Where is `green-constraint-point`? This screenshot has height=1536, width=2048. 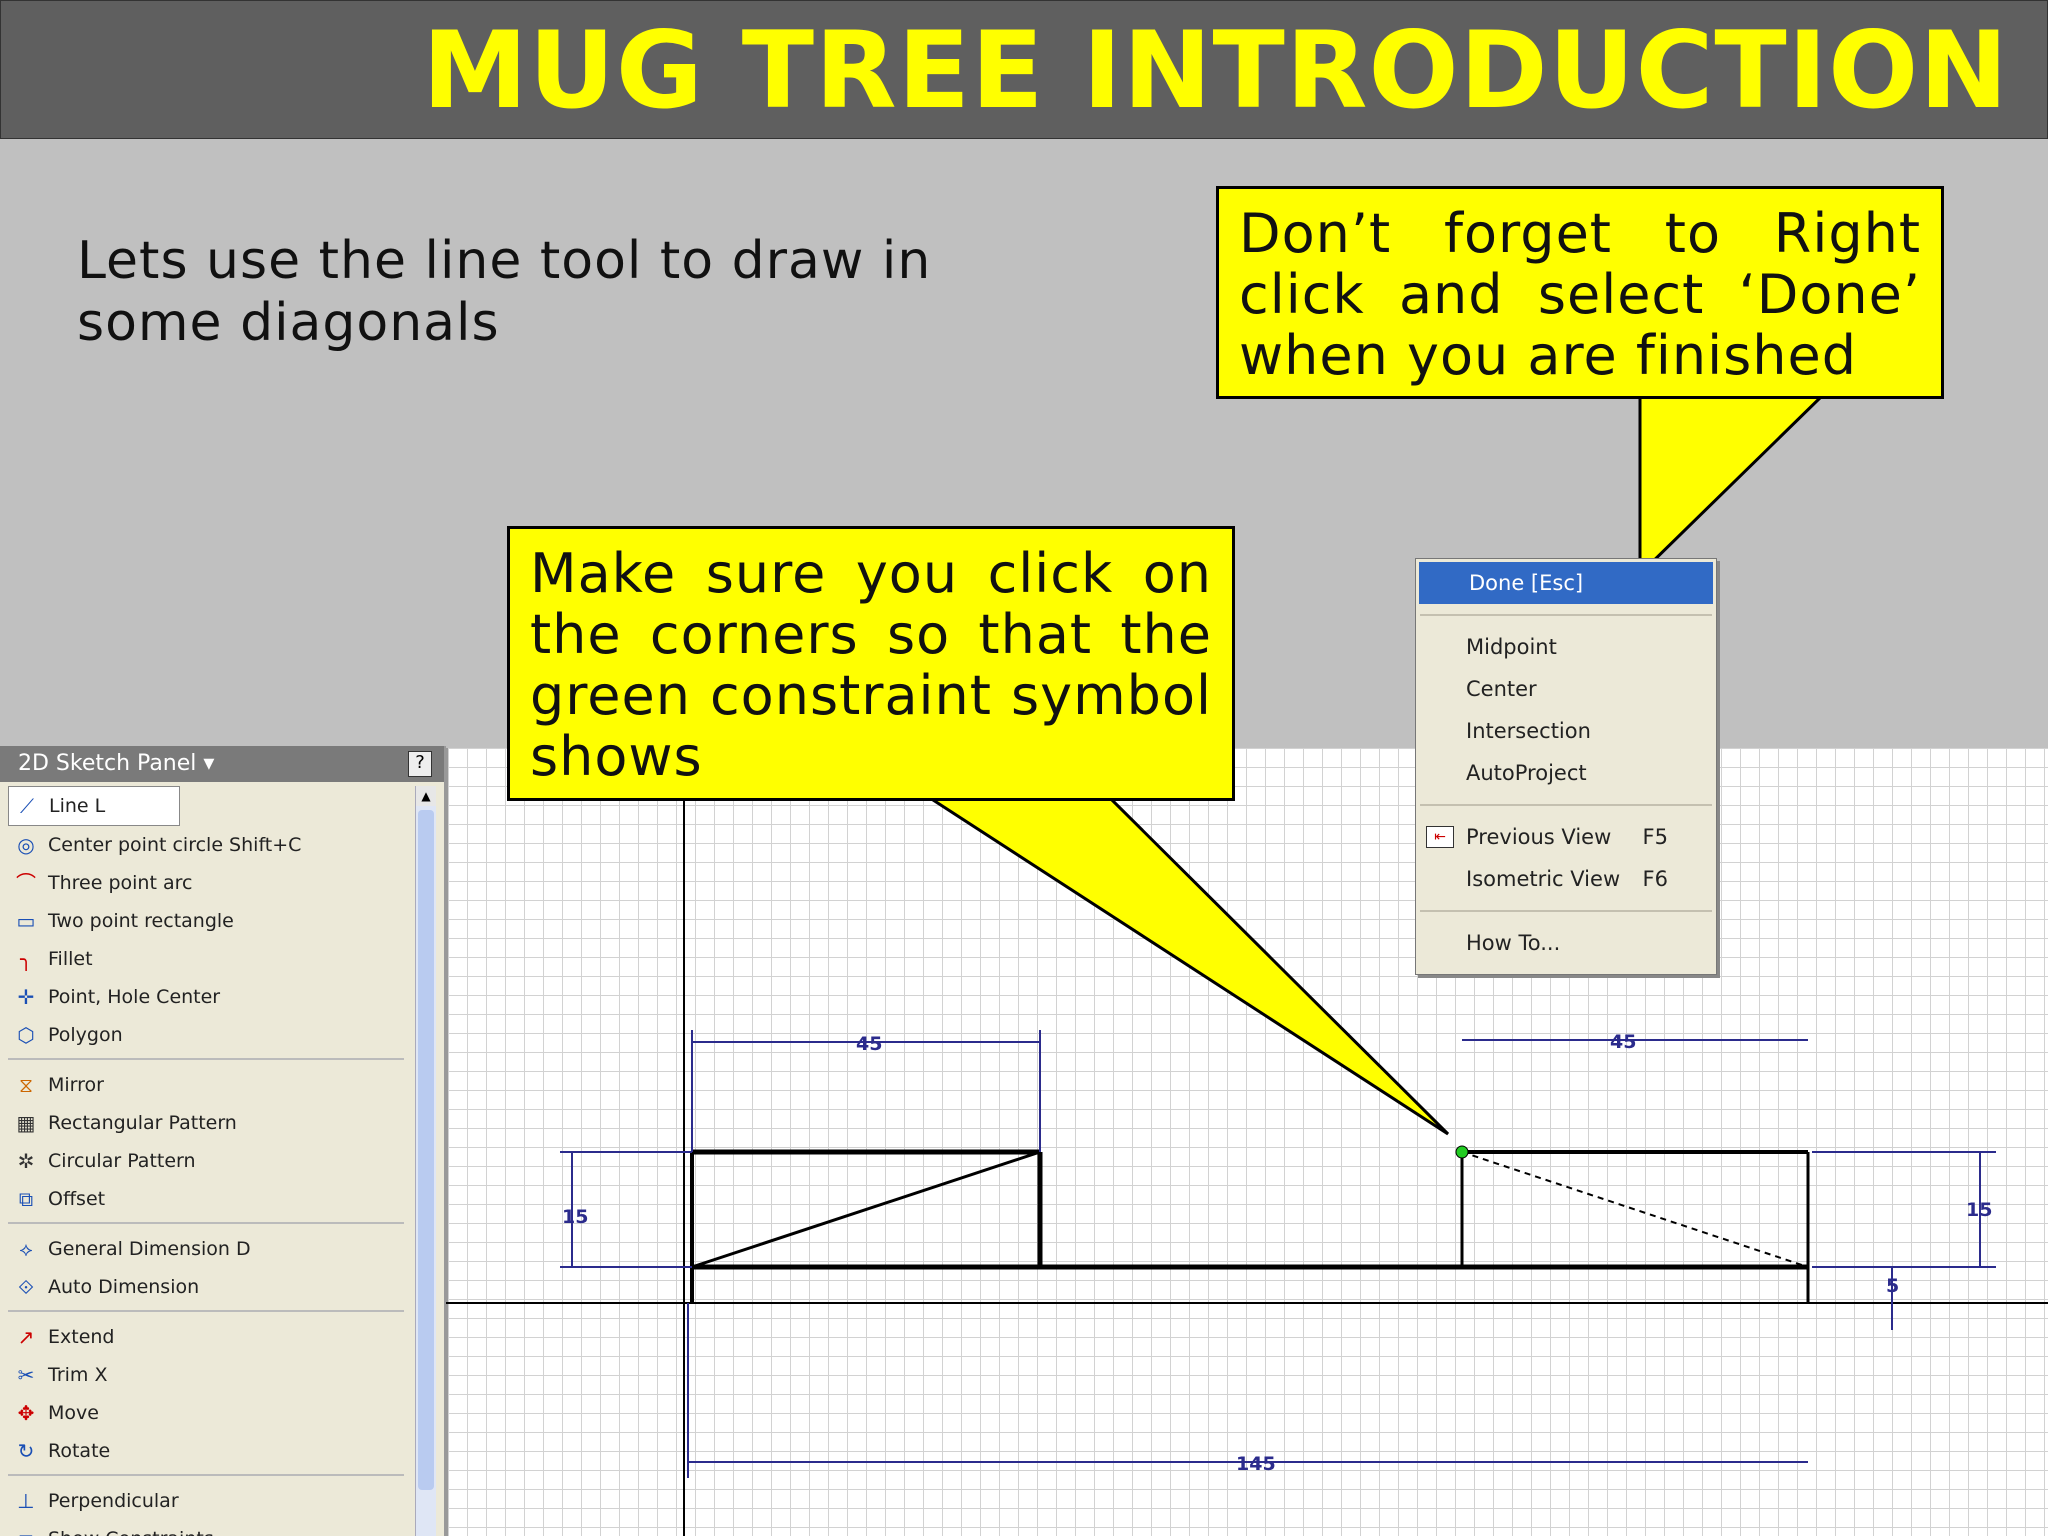 green-constraint-point is located at coordinates (1462, 1152).